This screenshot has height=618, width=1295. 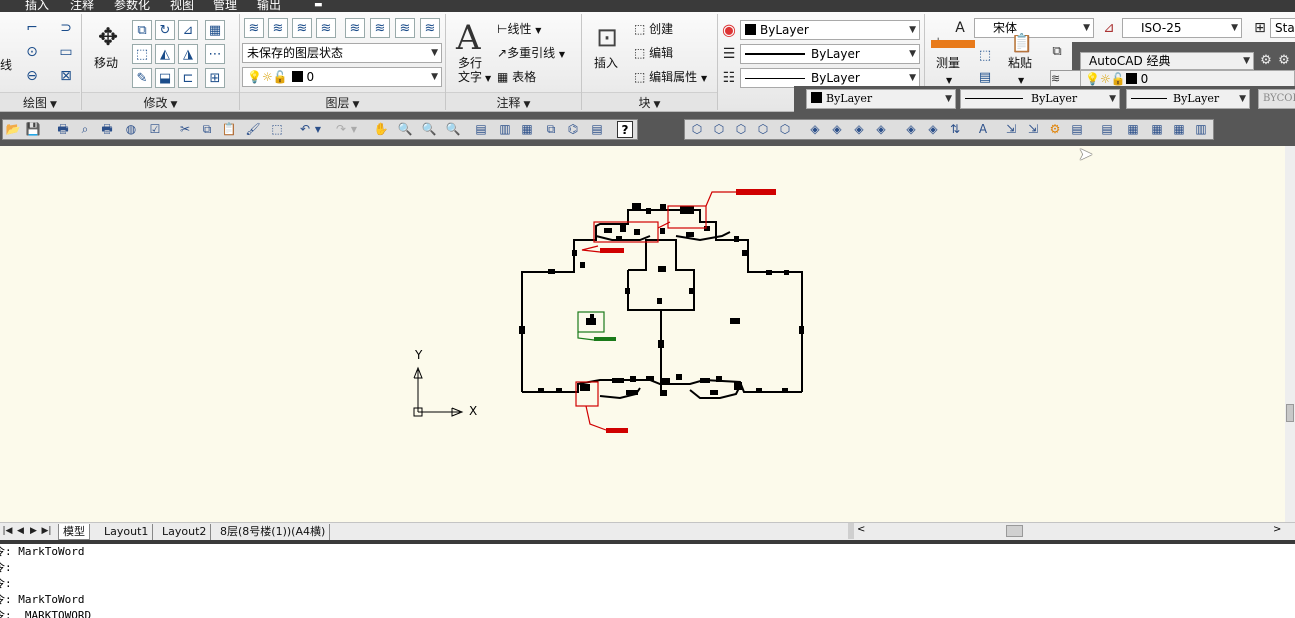 What do you see at coordinates (33, 531) in the screenshot?
I see `next-tab-icon: ▶` at bounding box center [33, 531].